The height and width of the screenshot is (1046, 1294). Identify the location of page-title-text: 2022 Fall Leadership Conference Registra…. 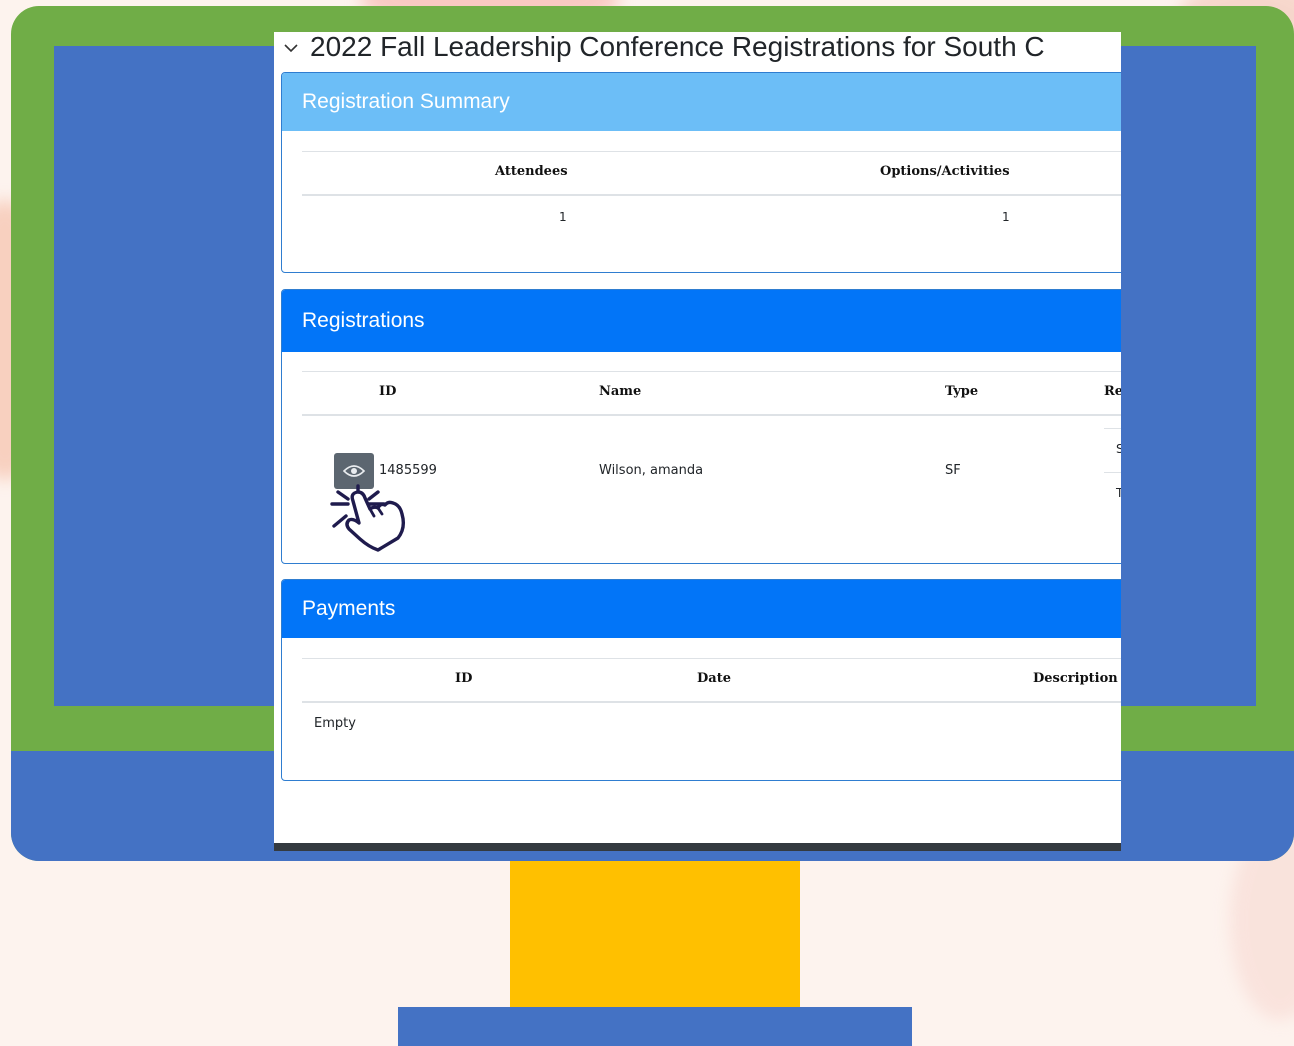
(677, 47).